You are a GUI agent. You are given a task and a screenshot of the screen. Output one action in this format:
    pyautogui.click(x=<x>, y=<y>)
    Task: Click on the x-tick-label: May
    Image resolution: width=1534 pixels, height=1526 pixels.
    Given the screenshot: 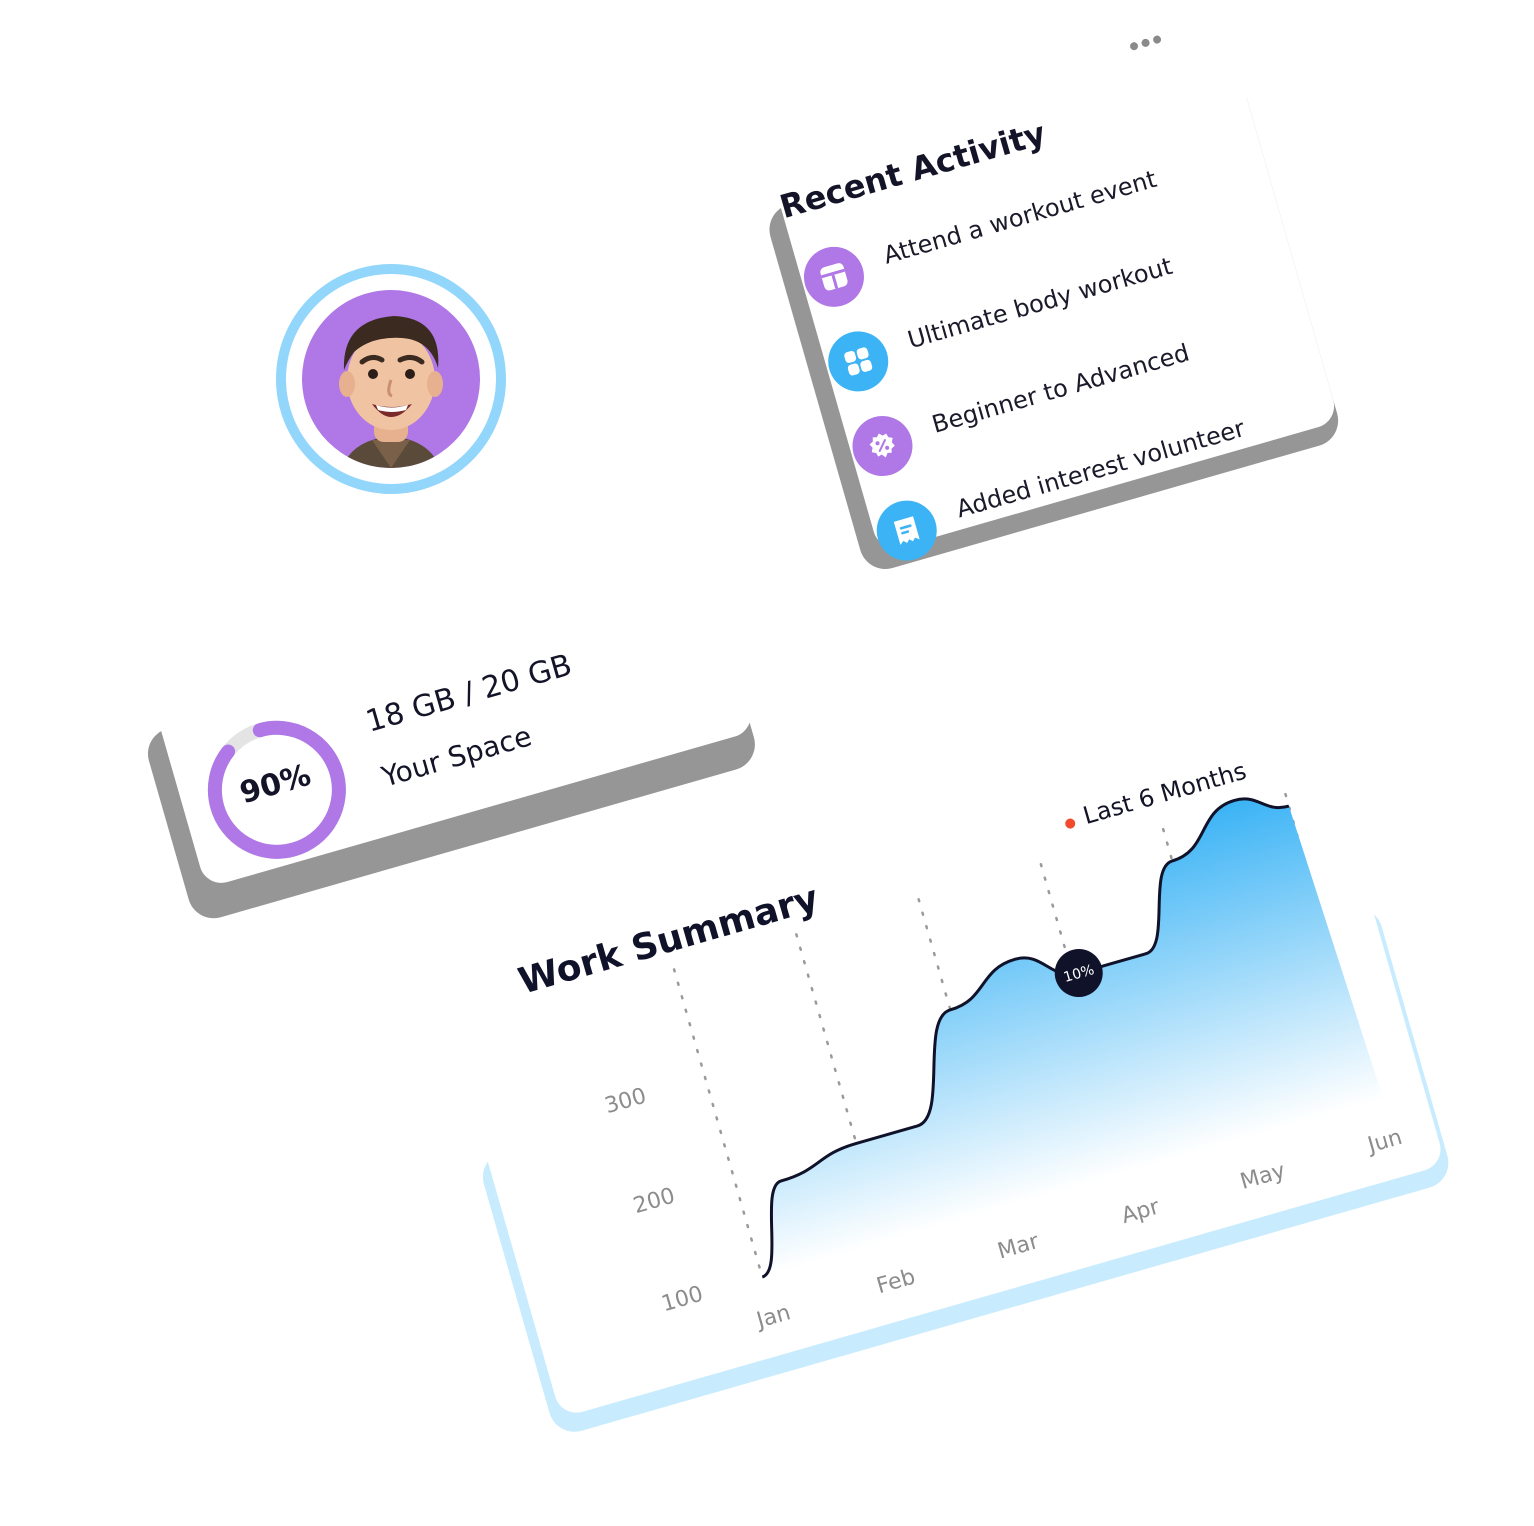 What is the action you would take?
    pyautogui.click(x=1263, y=1176)
    